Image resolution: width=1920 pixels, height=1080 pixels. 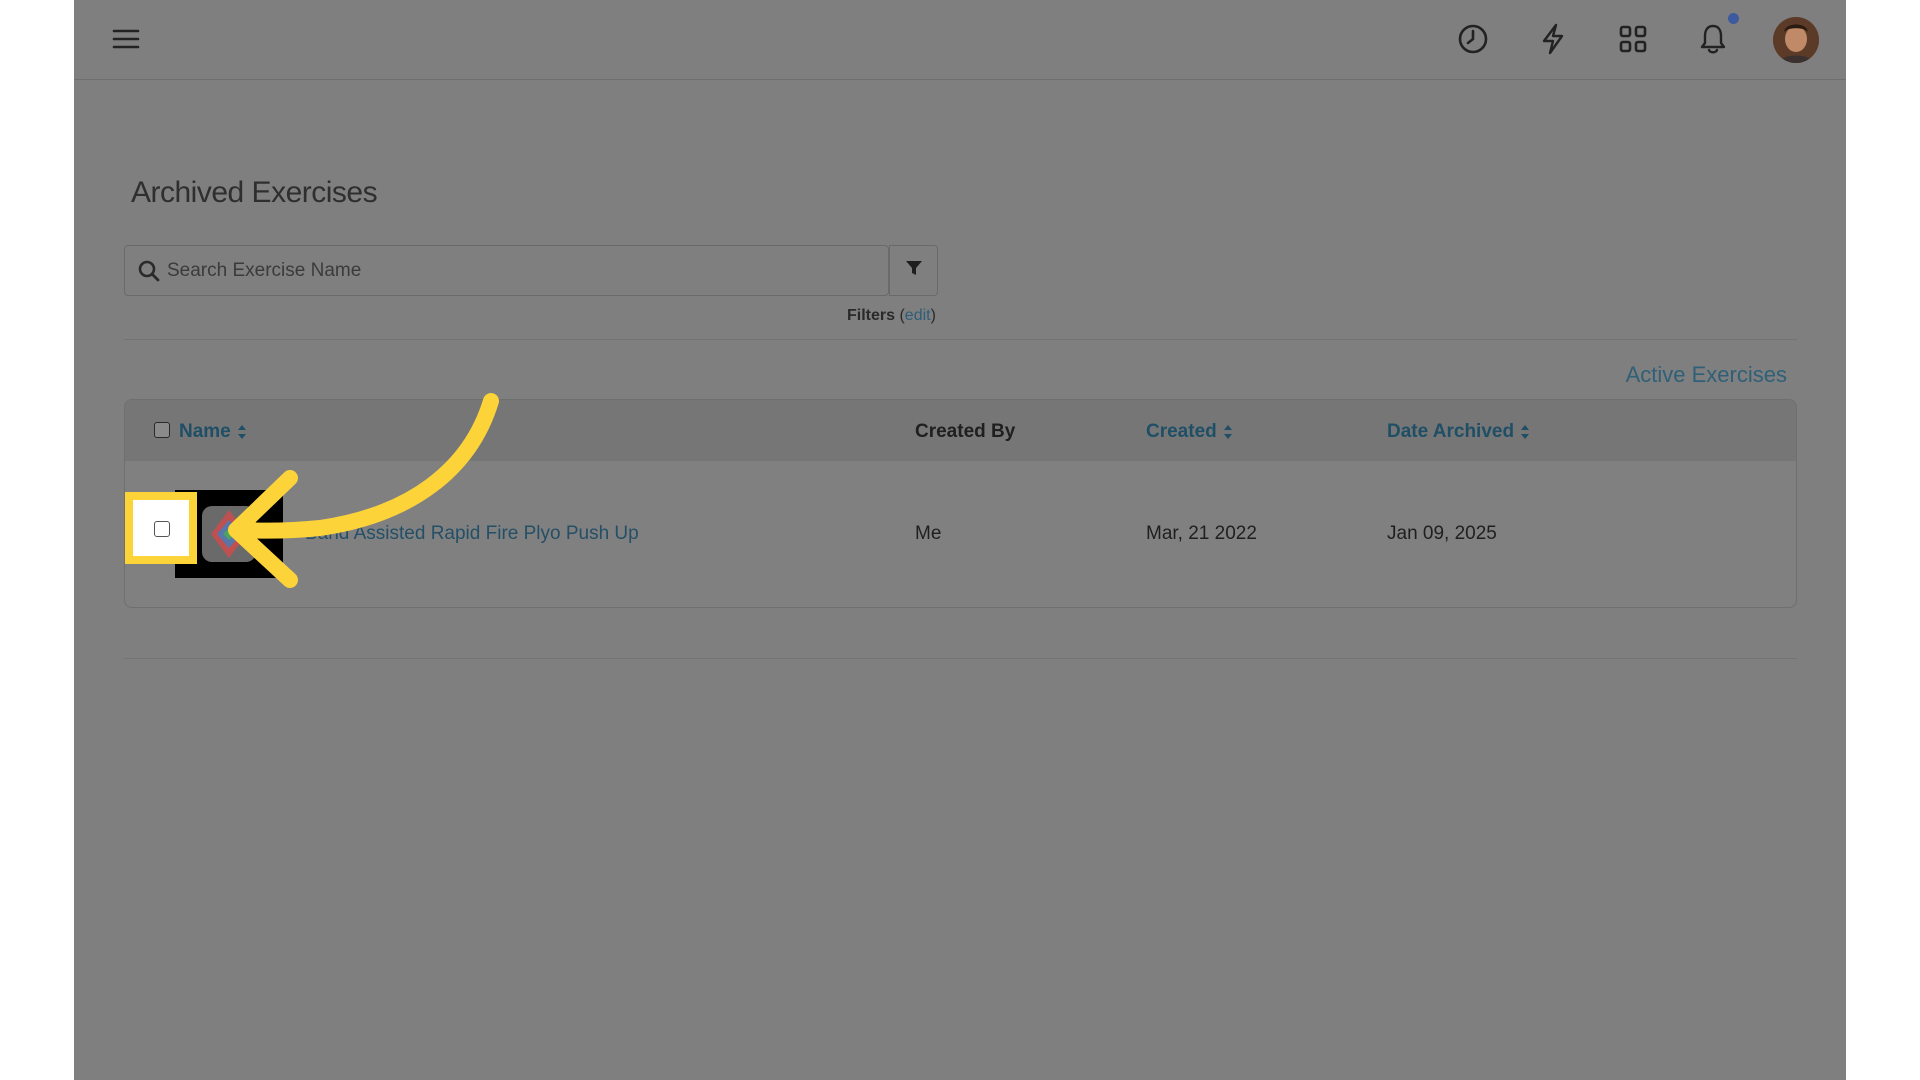 I want to click on page-title: Archived Exercises, so click(x=254, y=192).